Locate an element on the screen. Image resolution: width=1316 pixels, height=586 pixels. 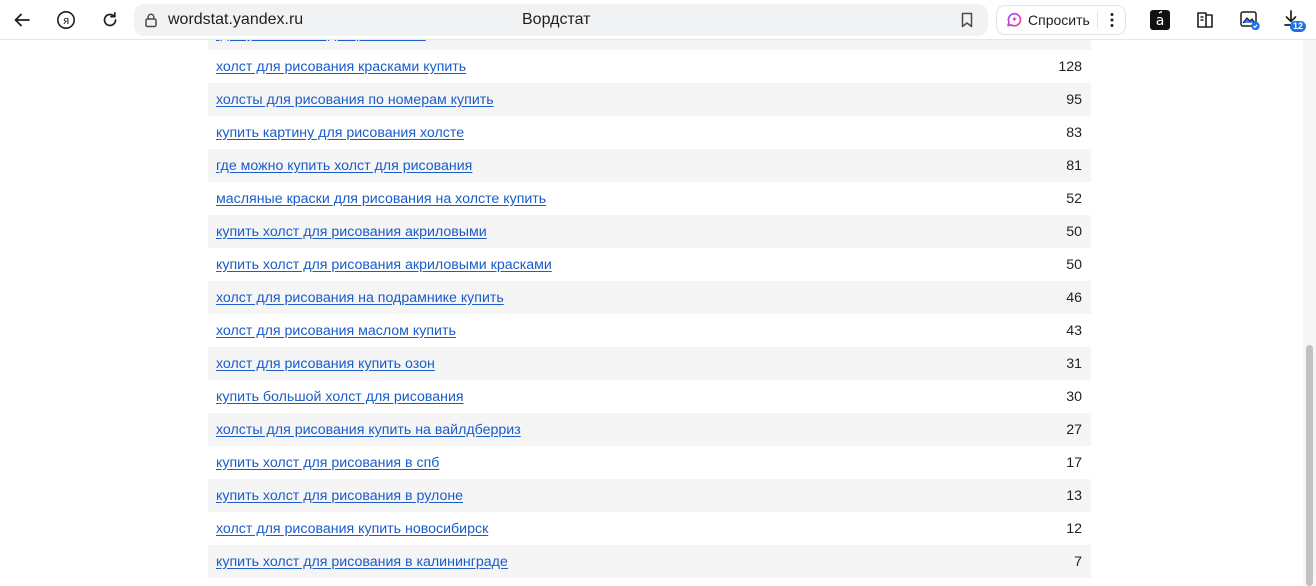
impressions-count: 7 is located at coordinates (1078, 561).